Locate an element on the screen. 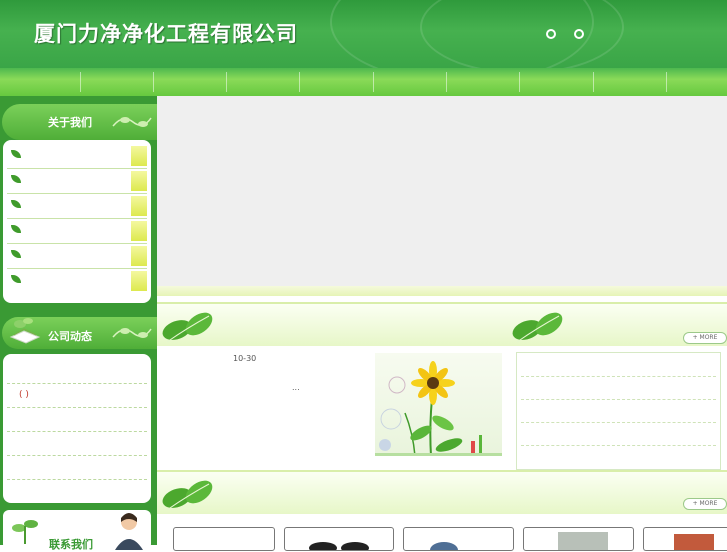  right-info-list is located at coordinates (618, 411).